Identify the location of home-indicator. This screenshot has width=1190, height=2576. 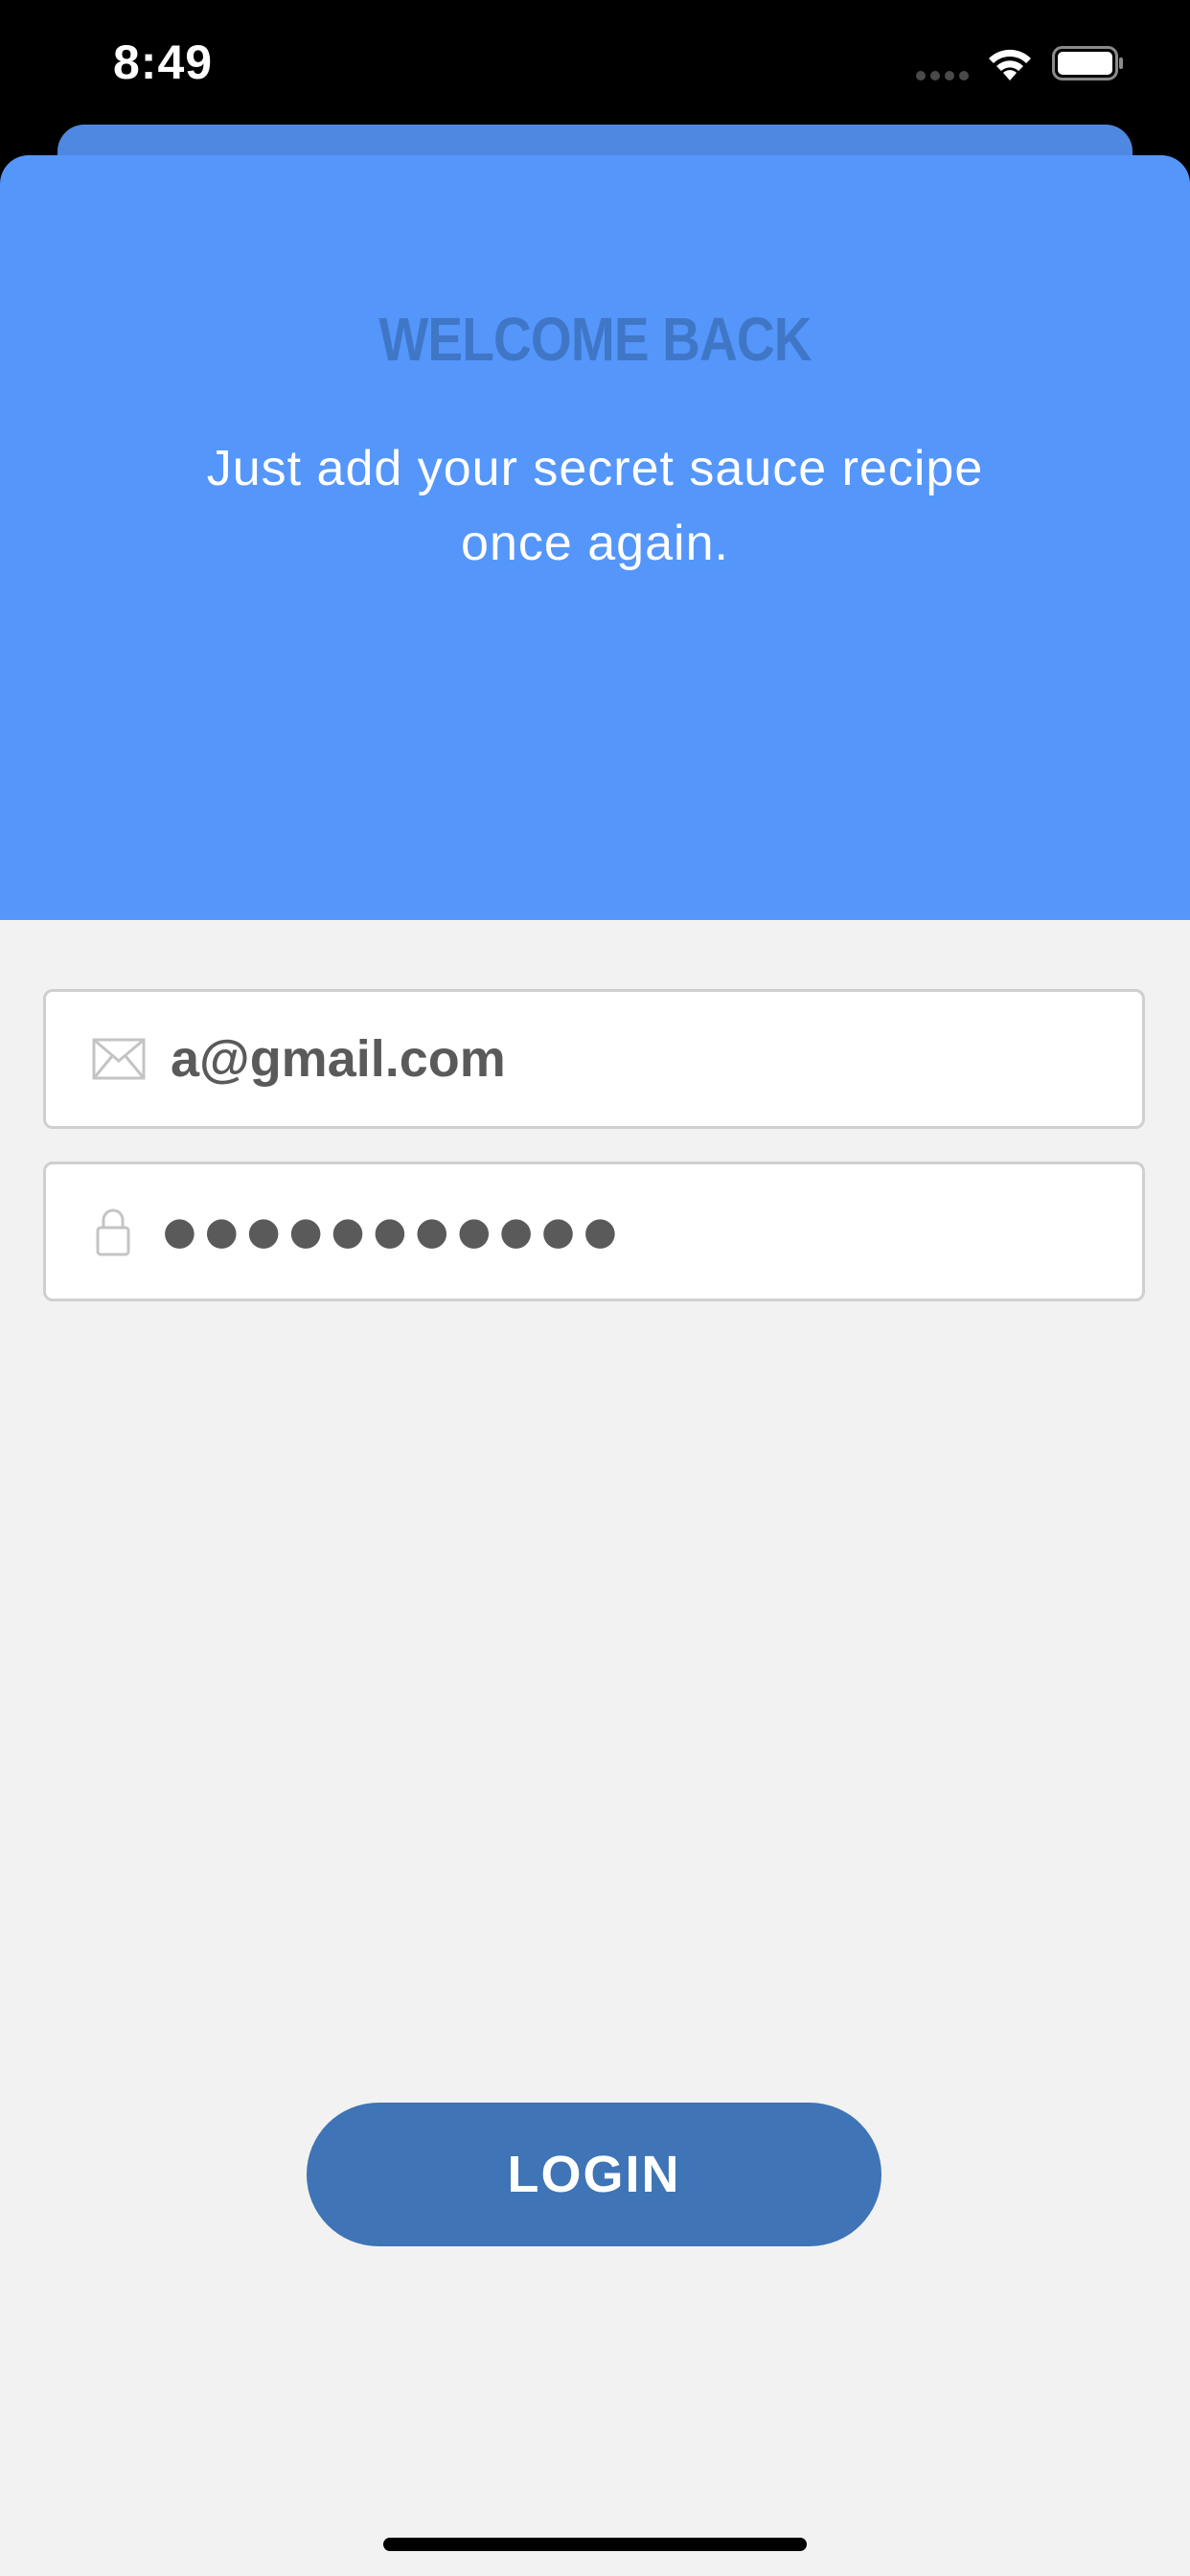
(595, 2544).